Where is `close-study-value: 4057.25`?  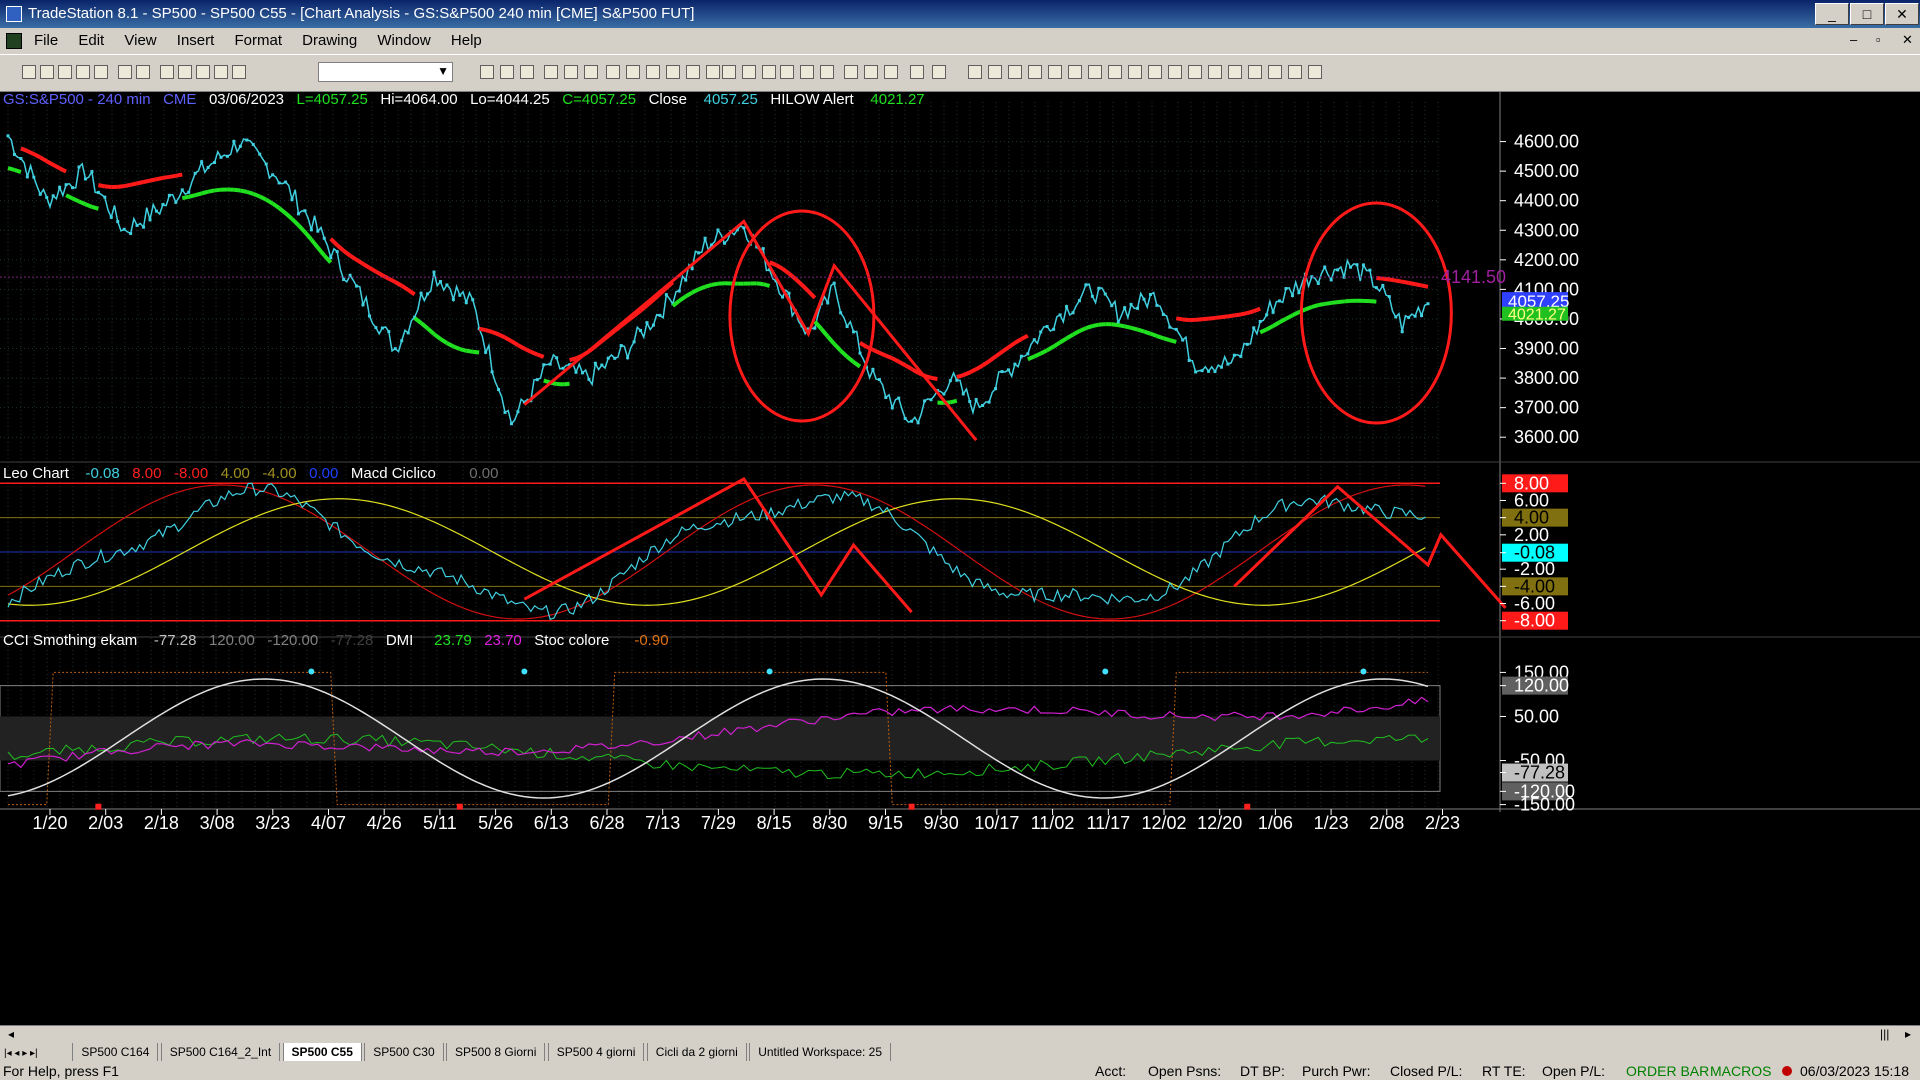 close-study-value: 4057.25 is located at coordinates (730, 99).